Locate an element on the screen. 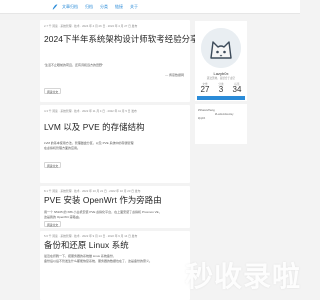  post-excerpt: 备份后以后不管发生什么都能恢复系统，服务器的数据也在了，这是备份的意义。 is located at coordinates (98, 261).